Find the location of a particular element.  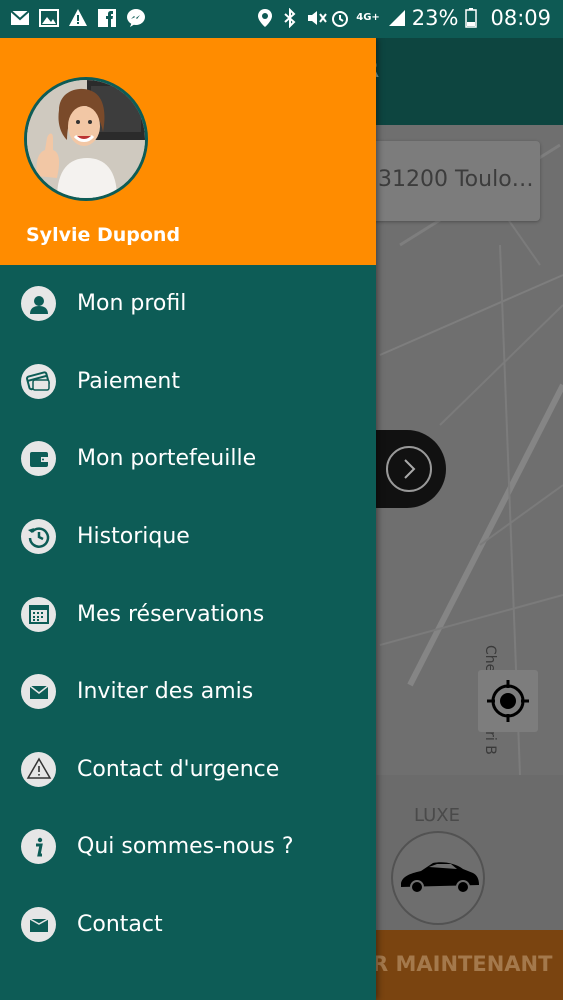

menu-label: Mon portefeuille is located at coordinates (167, 459).